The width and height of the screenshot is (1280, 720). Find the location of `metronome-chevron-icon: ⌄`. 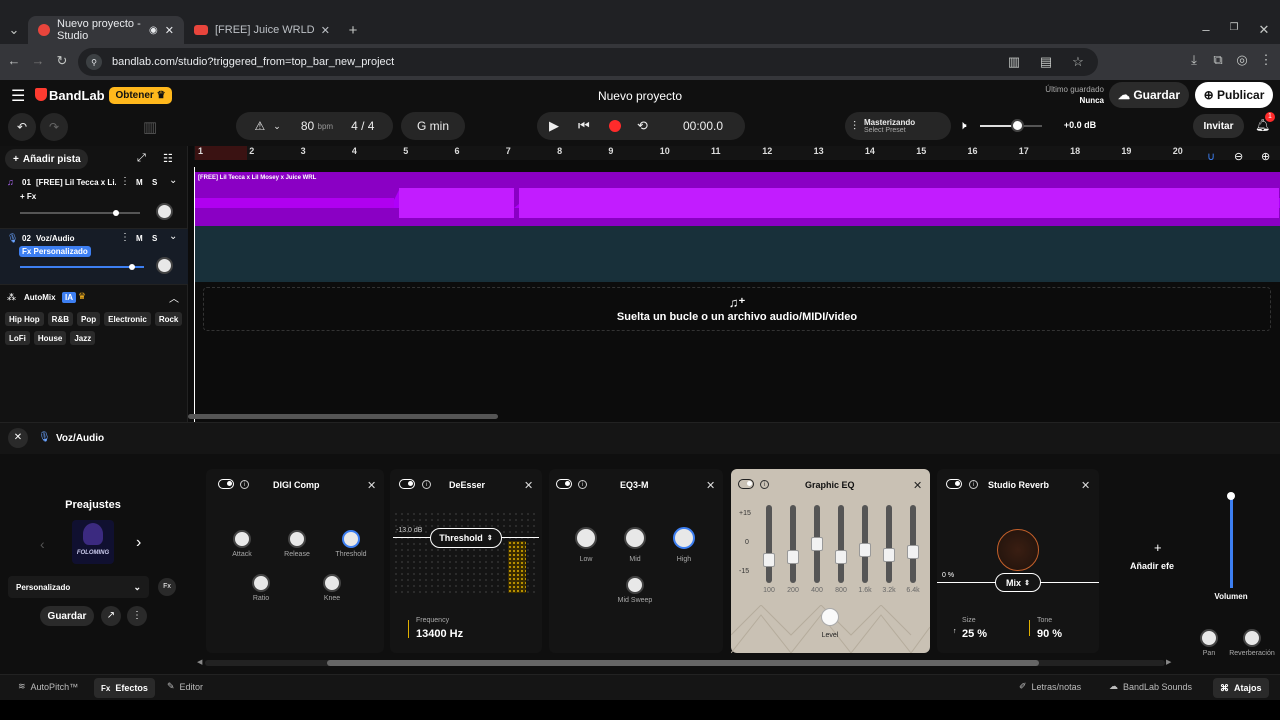

metronome-chevron-icon: ⌄ is located at coordinates (277, 126).